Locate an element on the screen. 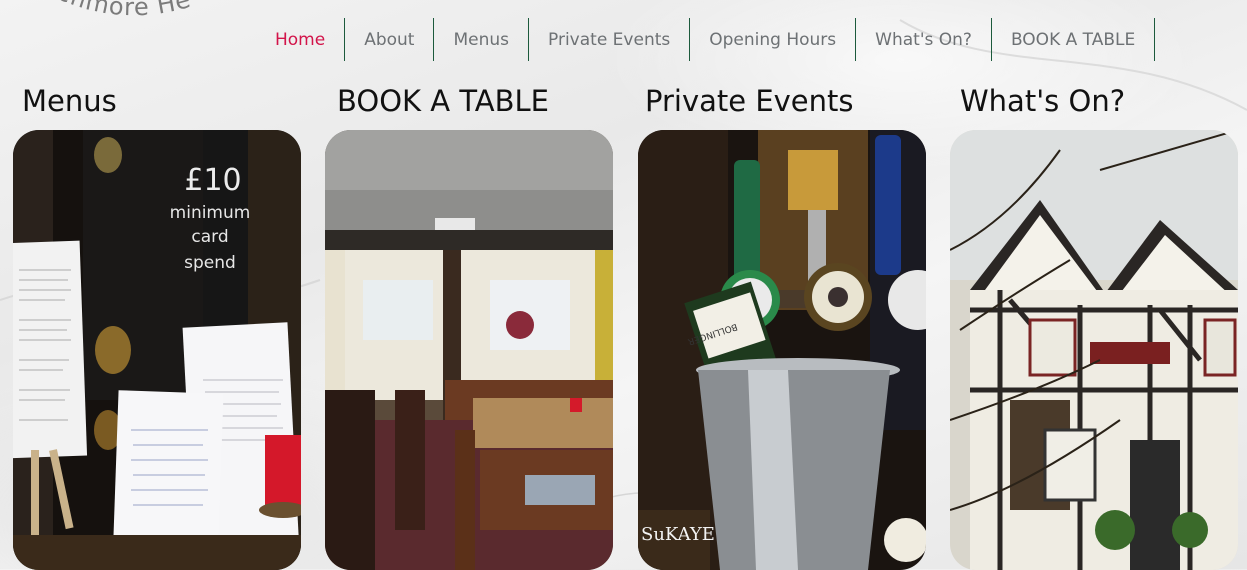  nav-private-events: Private Events is located at coordinates (610, 39).